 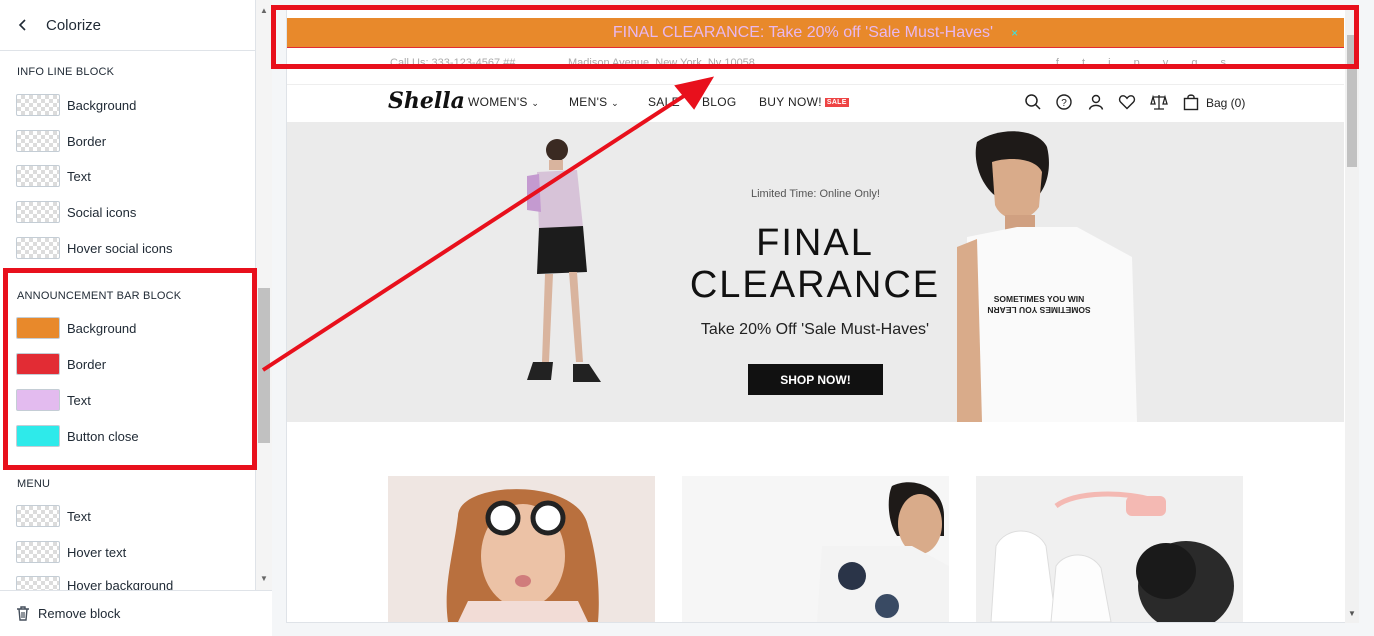 What do you see at coordinates (815, 549) in the screenshot?
I see `category-tile-men` at bounding box center [815, 549].